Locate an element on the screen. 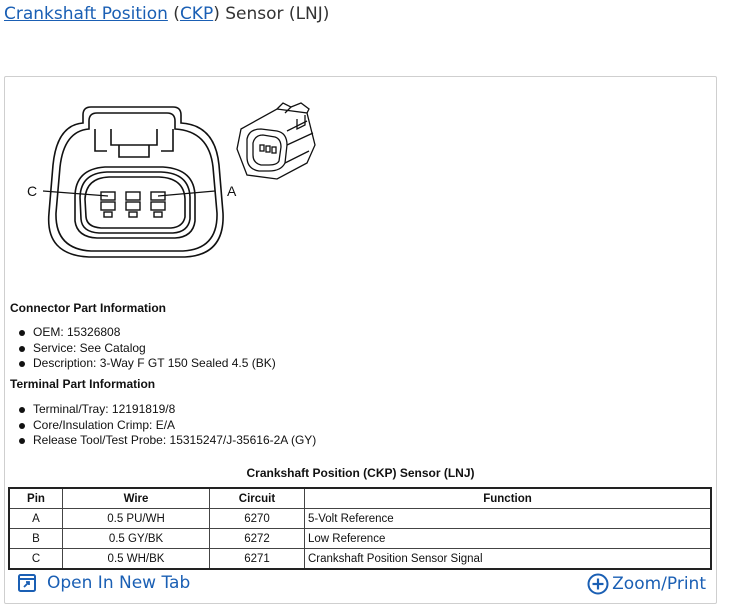  open-new-tab-button: Open In New Tab is located at coordinates (103, 583).